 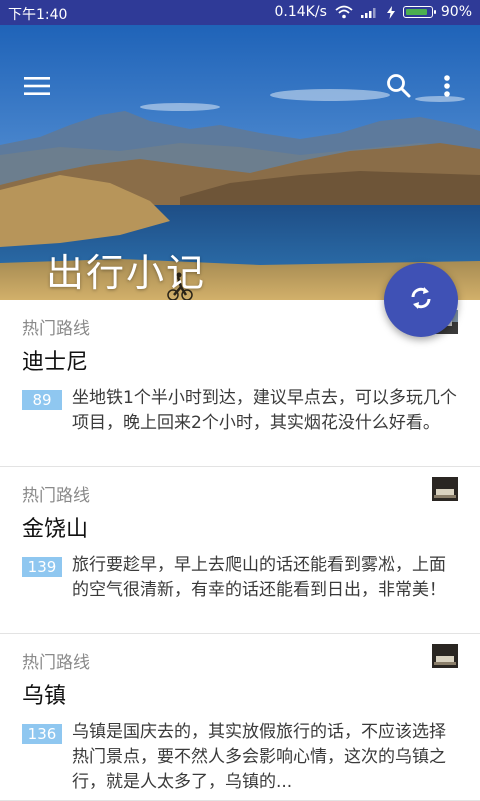 I want to click on network-speed: 0.14K/s, so click(x=300, y=12).